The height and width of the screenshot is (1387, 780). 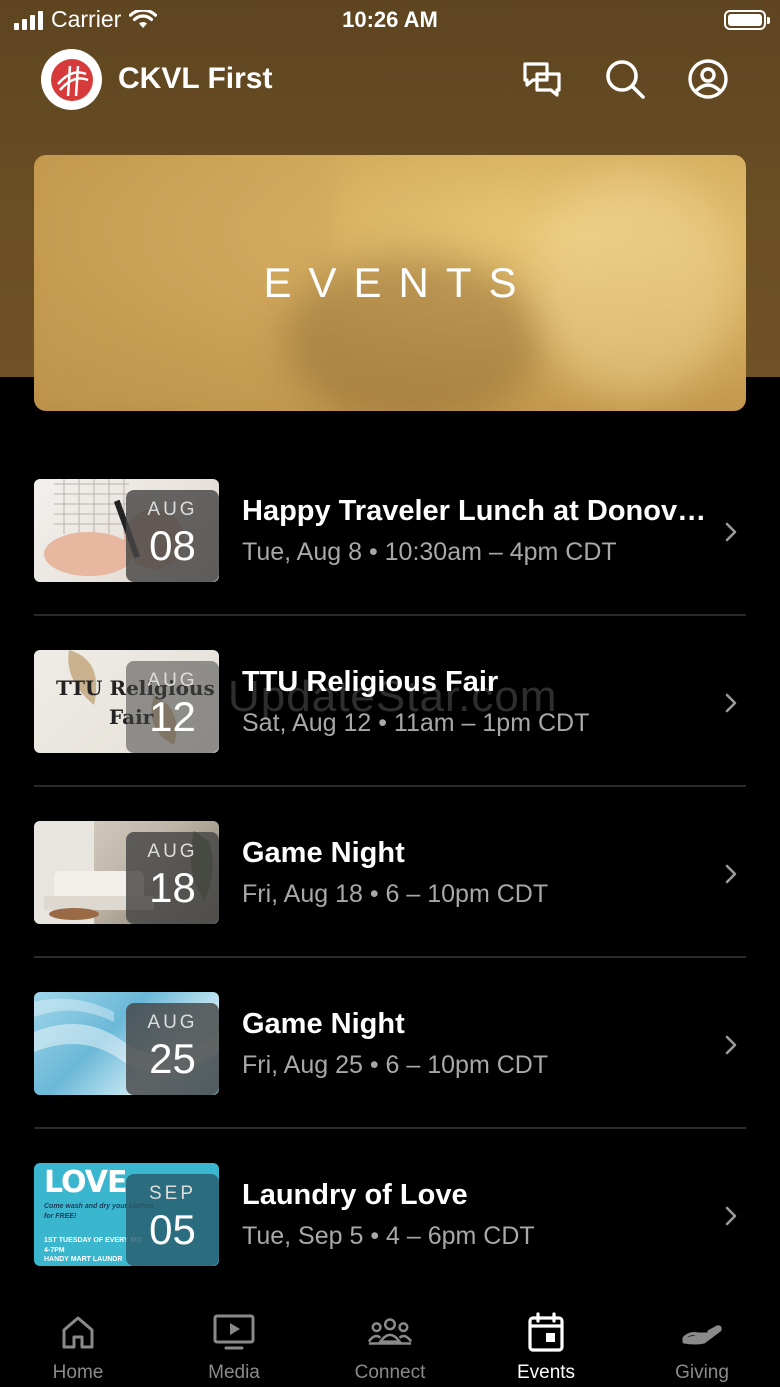 I want to click on watermark: UpdateStar.com, so click(x=393, y=696).